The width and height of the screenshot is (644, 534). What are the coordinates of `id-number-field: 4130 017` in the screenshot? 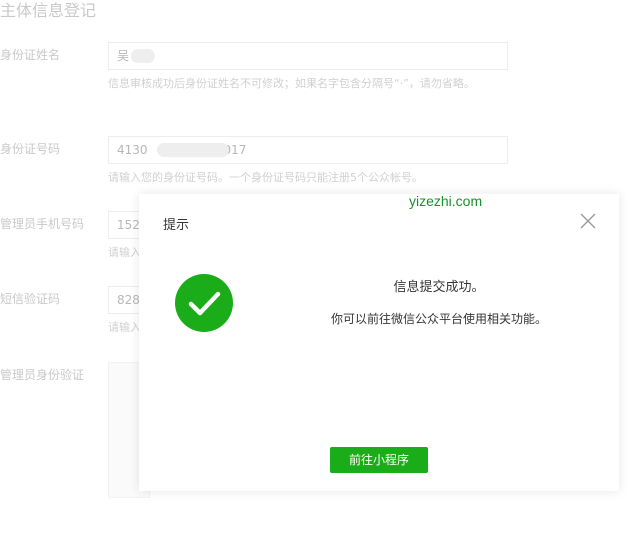 It's located at (308, 150).